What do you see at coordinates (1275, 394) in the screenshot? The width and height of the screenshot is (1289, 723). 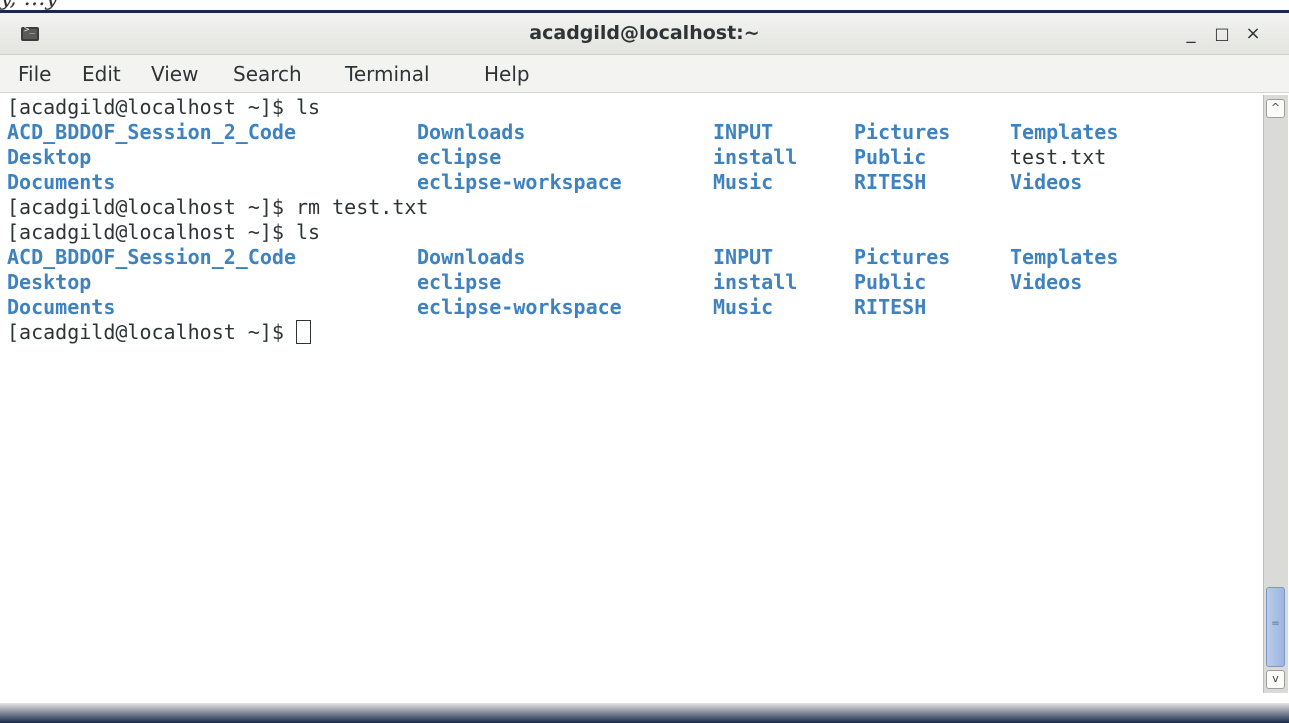 I see `vertical-scrollbar: ^ = v` at bounding box center [1275, 394].